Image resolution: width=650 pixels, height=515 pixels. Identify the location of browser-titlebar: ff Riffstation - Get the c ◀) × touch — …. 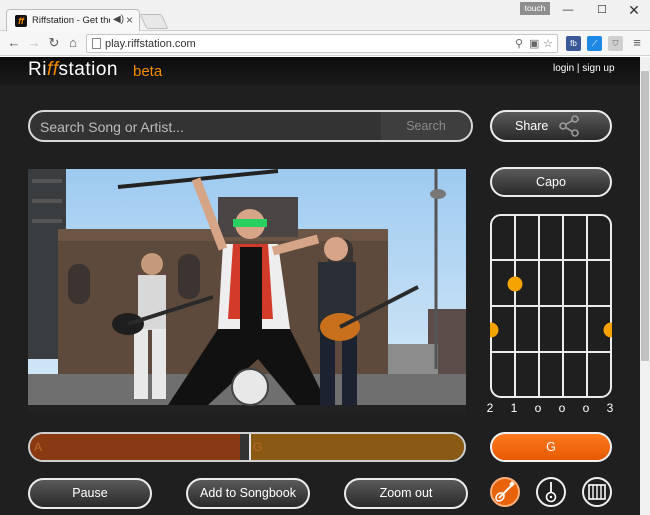
(325, 16).